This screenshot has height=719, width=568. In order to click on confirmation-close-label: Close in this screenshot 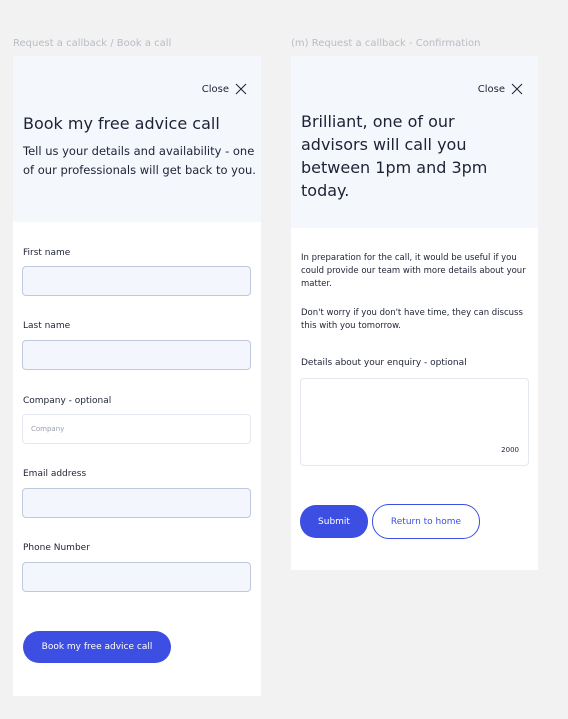, I will do `click(491, 89)`.